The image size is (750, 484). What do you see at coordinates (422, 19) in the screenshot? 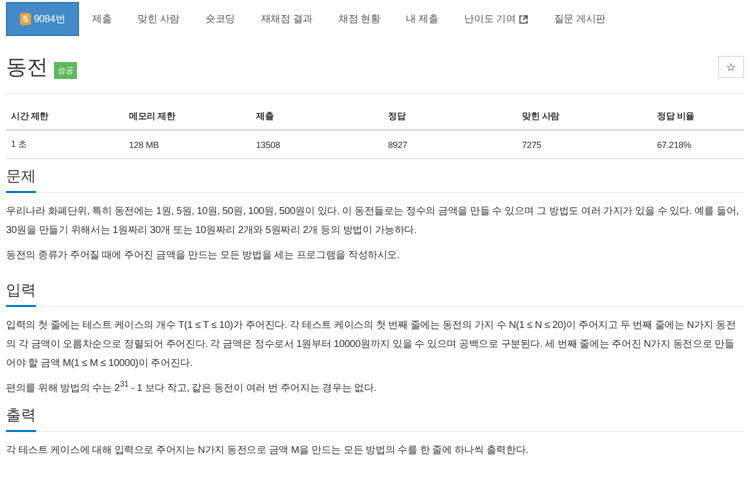
I see `nav-tab: 내 제출` at bounding box center [422, 19].